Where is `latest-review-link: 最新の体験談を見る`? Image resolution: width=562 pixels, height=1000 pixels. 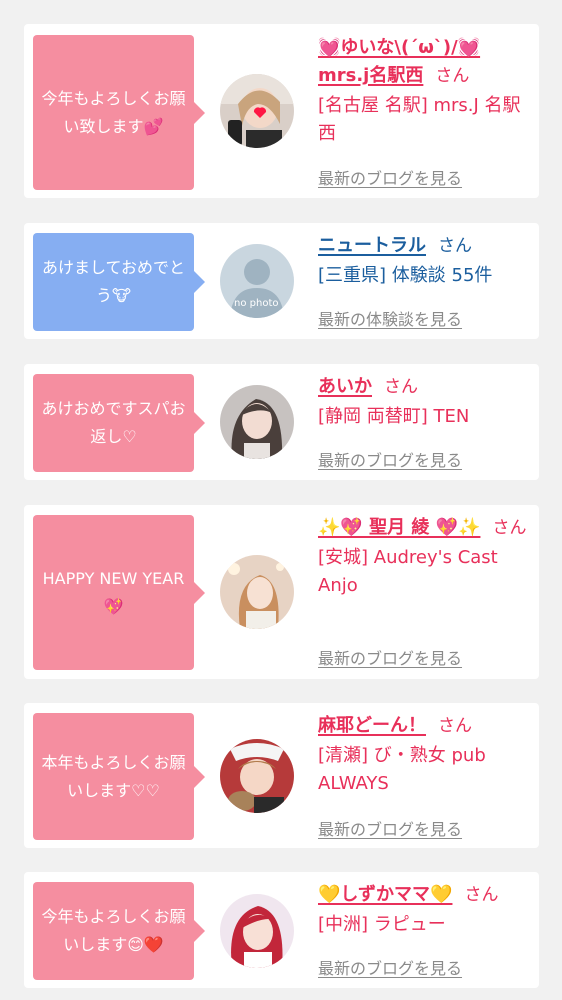 latest-review-link: 最新の体験談を見る is located at coordinates (390, 318).